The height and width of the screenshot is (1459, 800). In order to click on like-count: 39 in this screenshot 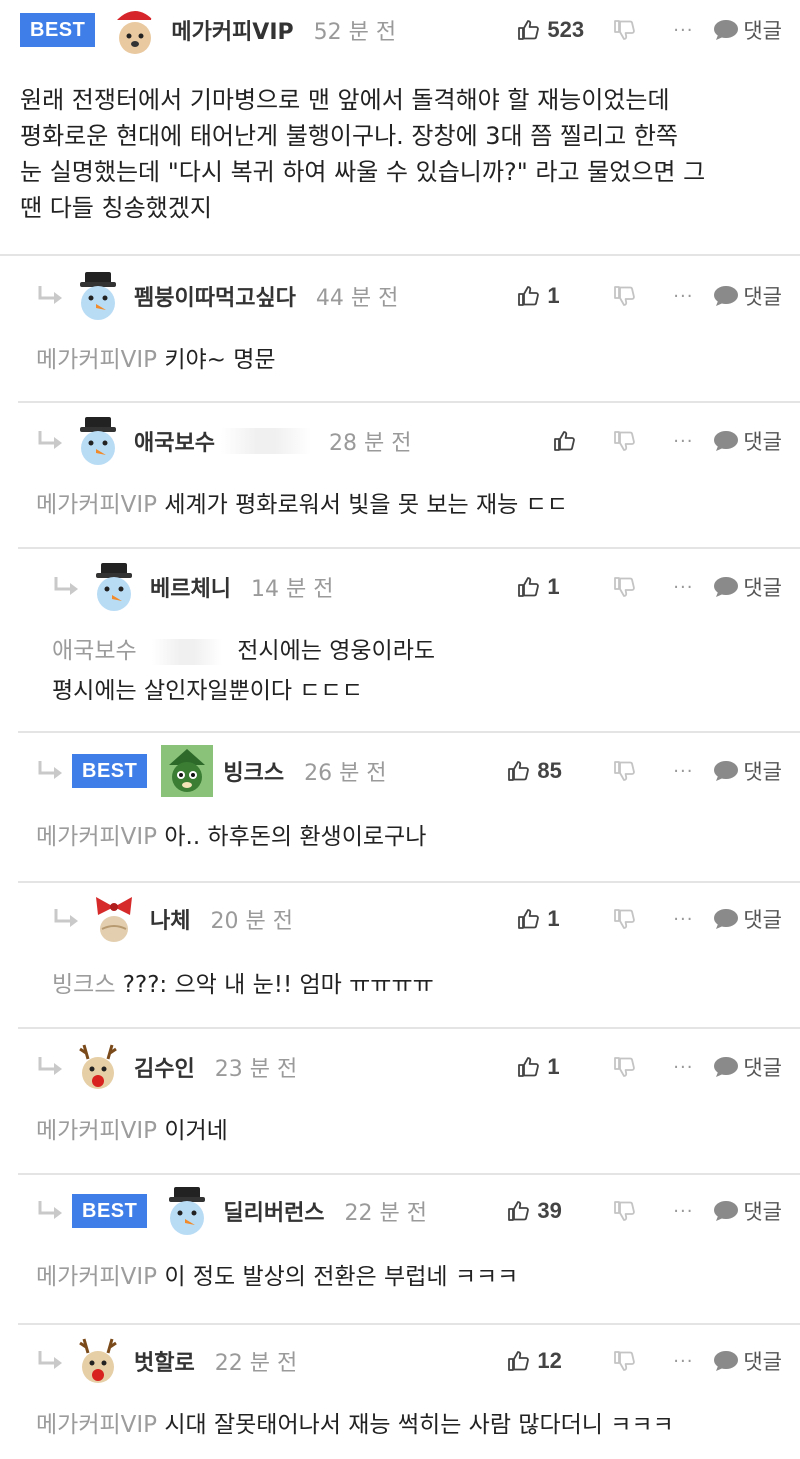, I will do `click(549, 1210)`.